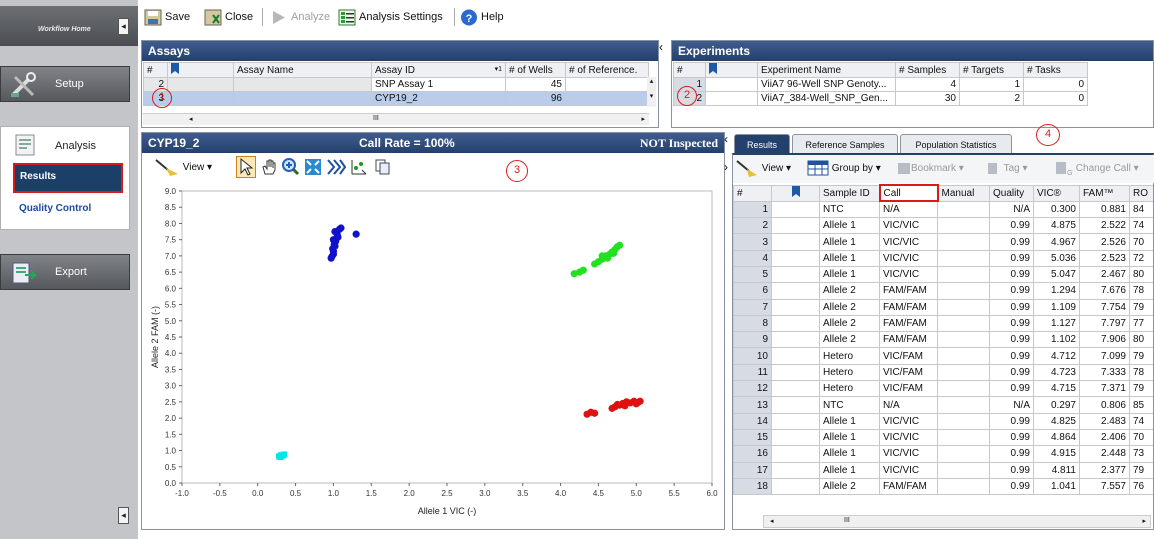 Image resolution: width=1154 pixels, height=539 pixels. Describe the element at coordinates (359, 167) in the screenshot. I see `scatter-select-icon` at that location.